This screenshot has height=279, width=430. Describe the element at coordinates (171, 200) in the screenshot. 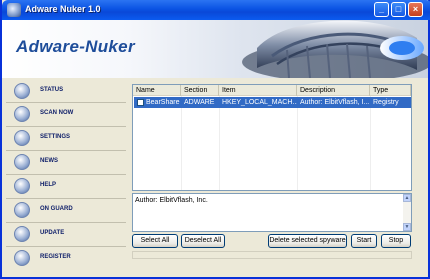

I see `details-text: Author: ElbitVflash, Inc.` at that location.